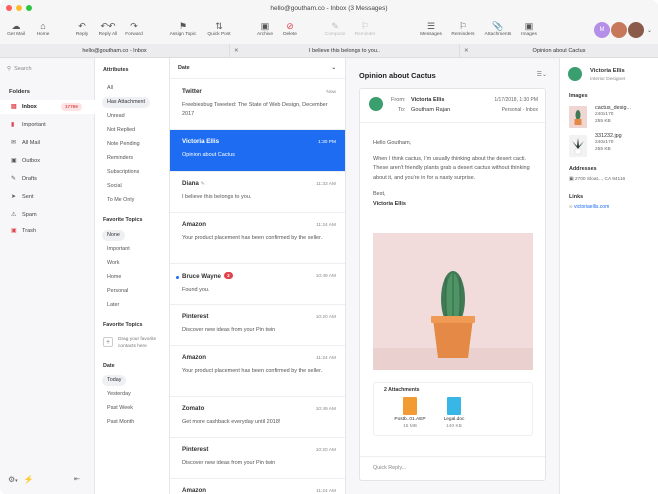 The image size is (658, 494). What do you see at coordinates (14, 179) in the screenshot?
I see `pencil-icon: ✎` at bounding box center [14, 179].